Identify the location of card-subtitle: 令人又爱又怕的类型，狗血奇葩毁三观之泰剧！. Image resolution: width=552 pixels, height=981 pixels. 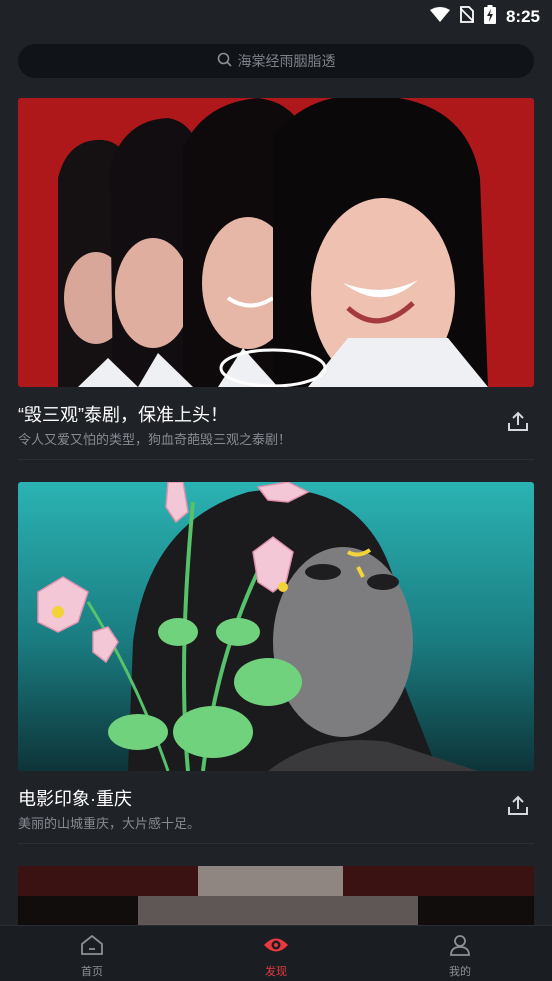
(155, 440).